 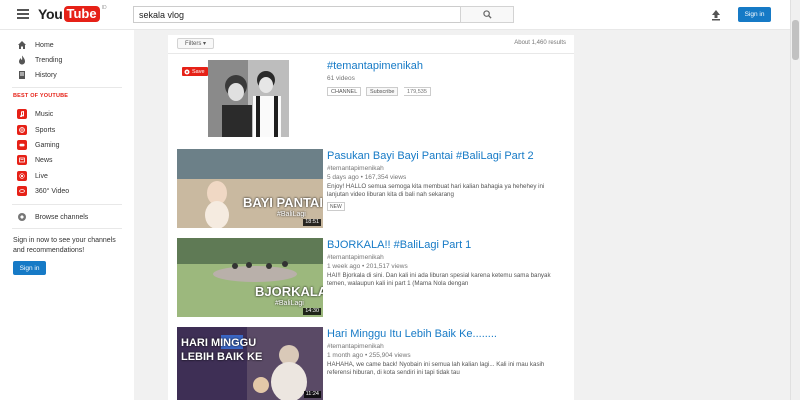 I want to click on video-duration: 14:30, so click(x=312, y=311).